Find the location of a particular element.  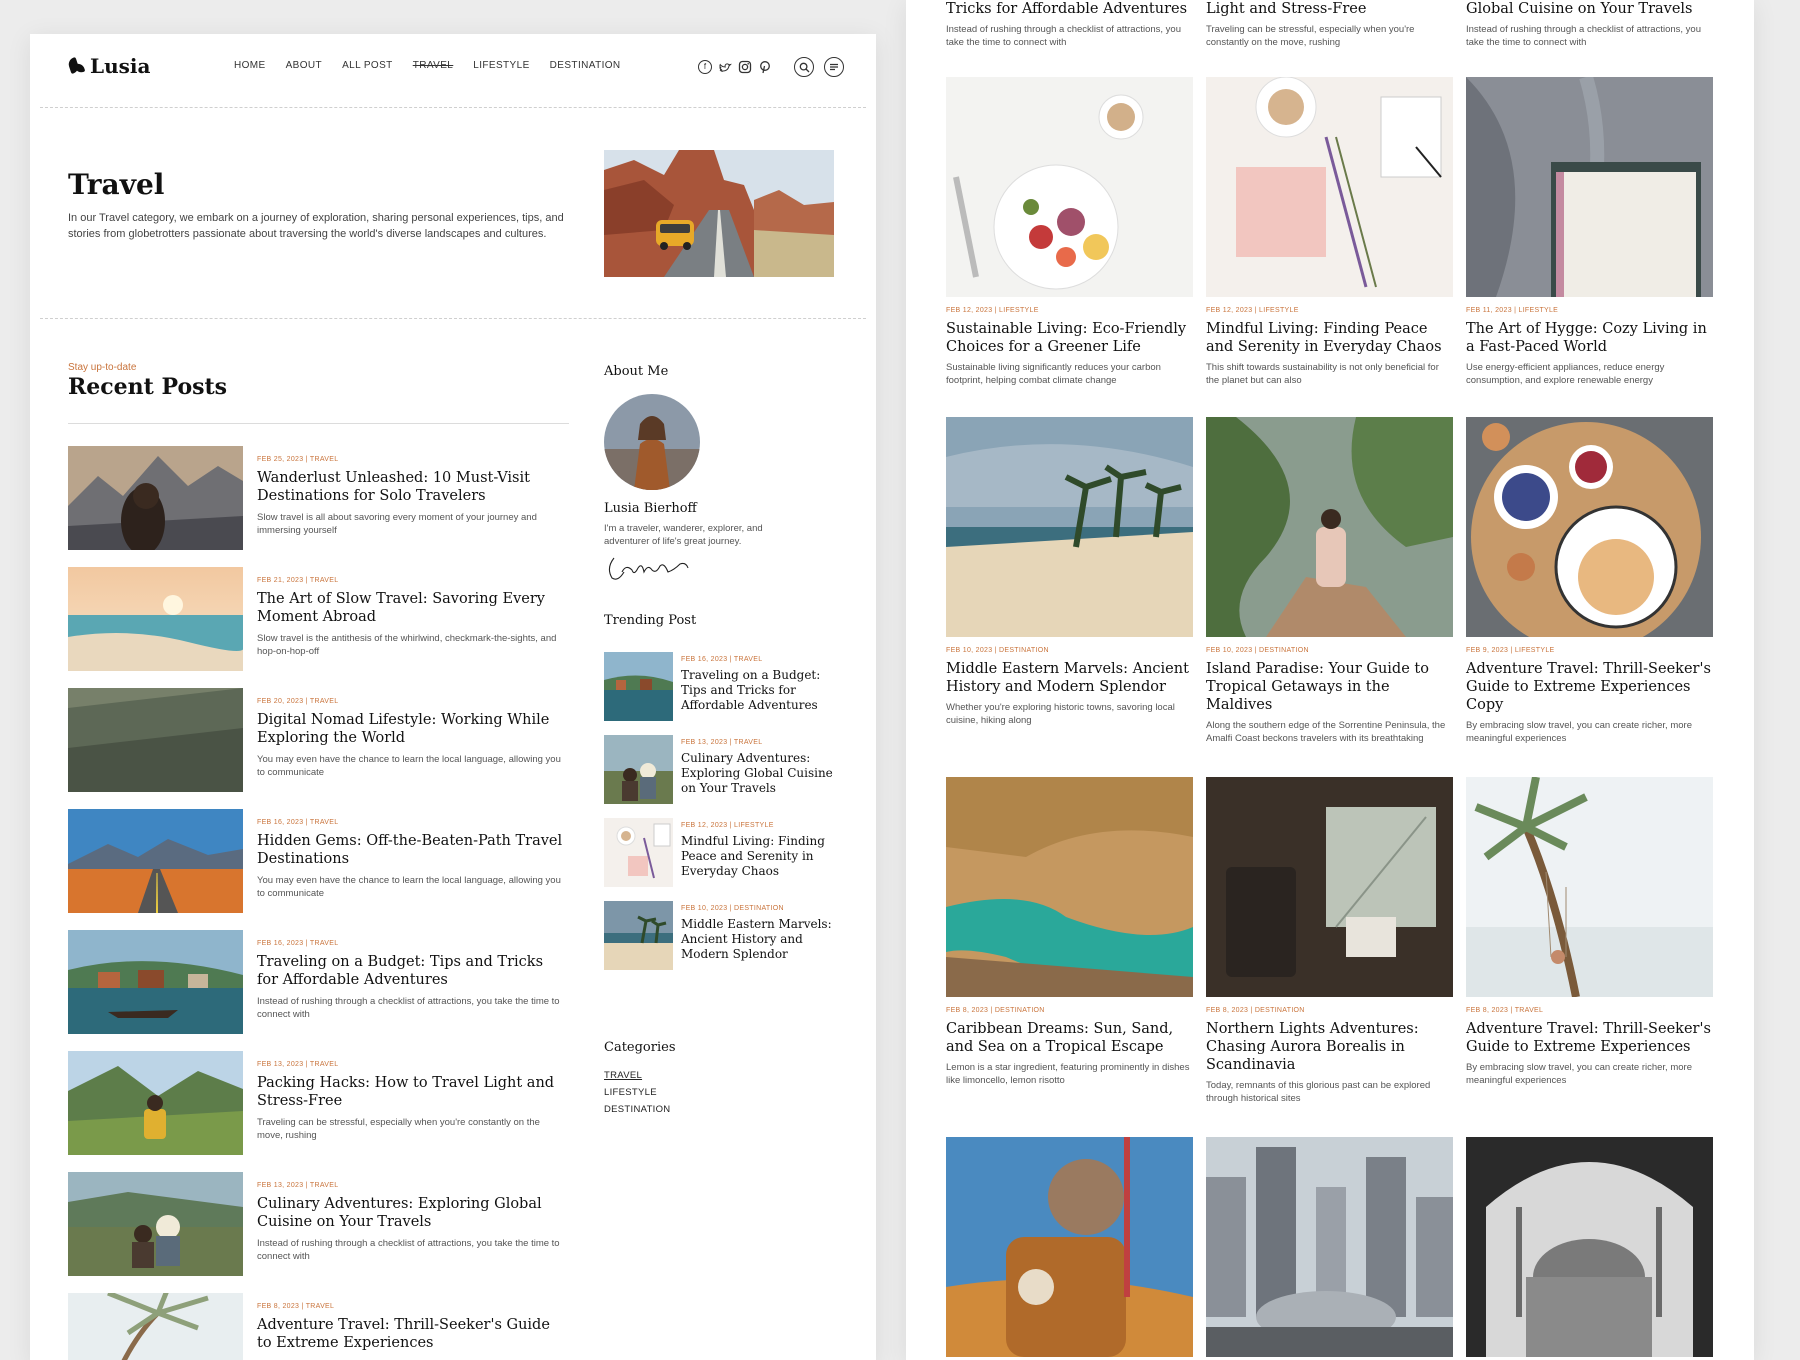

menu-button is located at coordinates (834, 67).